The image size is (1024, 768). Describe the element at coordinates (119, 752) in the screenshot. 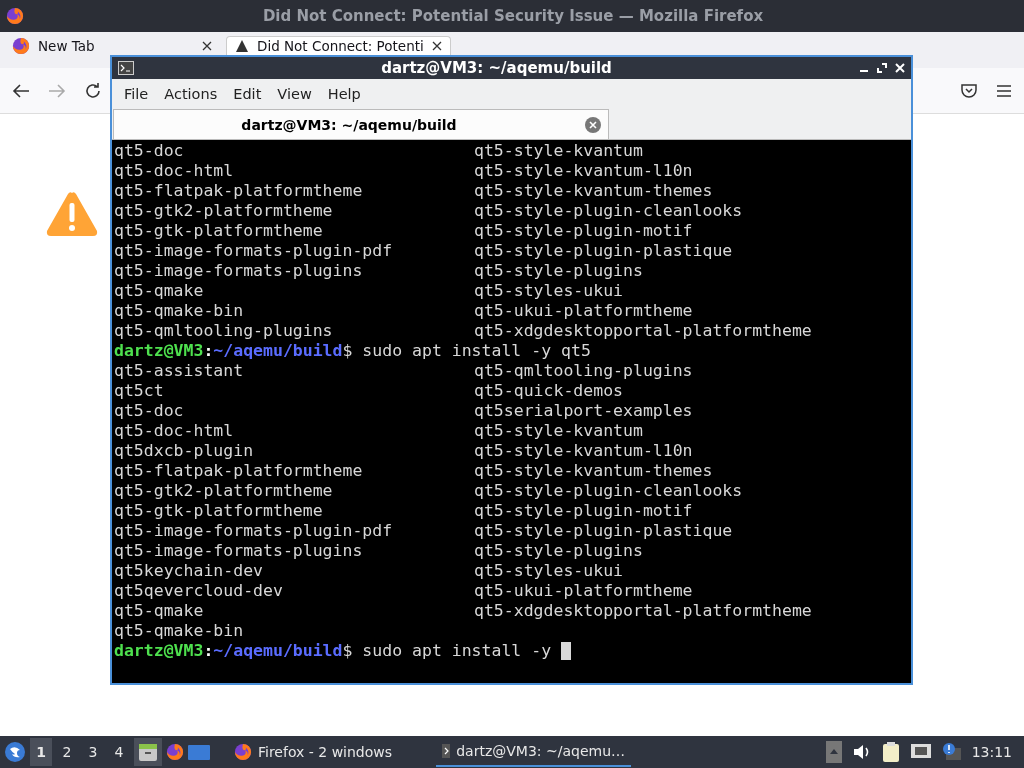

I see `workspace-button: 4` at that location.